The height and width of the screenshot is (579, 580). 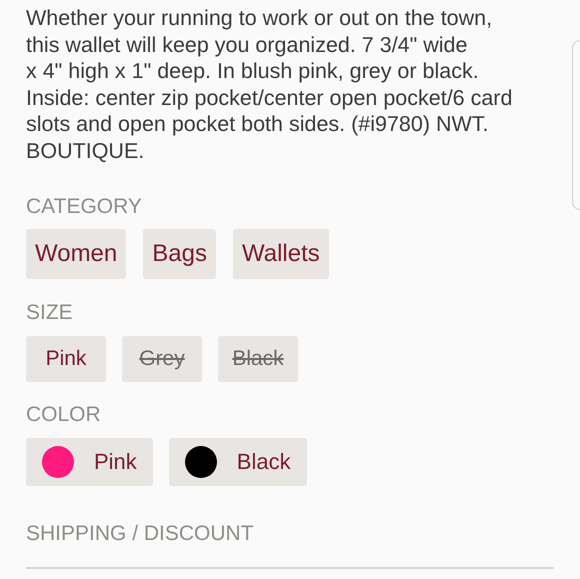 I want to click on color-option: Pink, so click(x=89, y=462).